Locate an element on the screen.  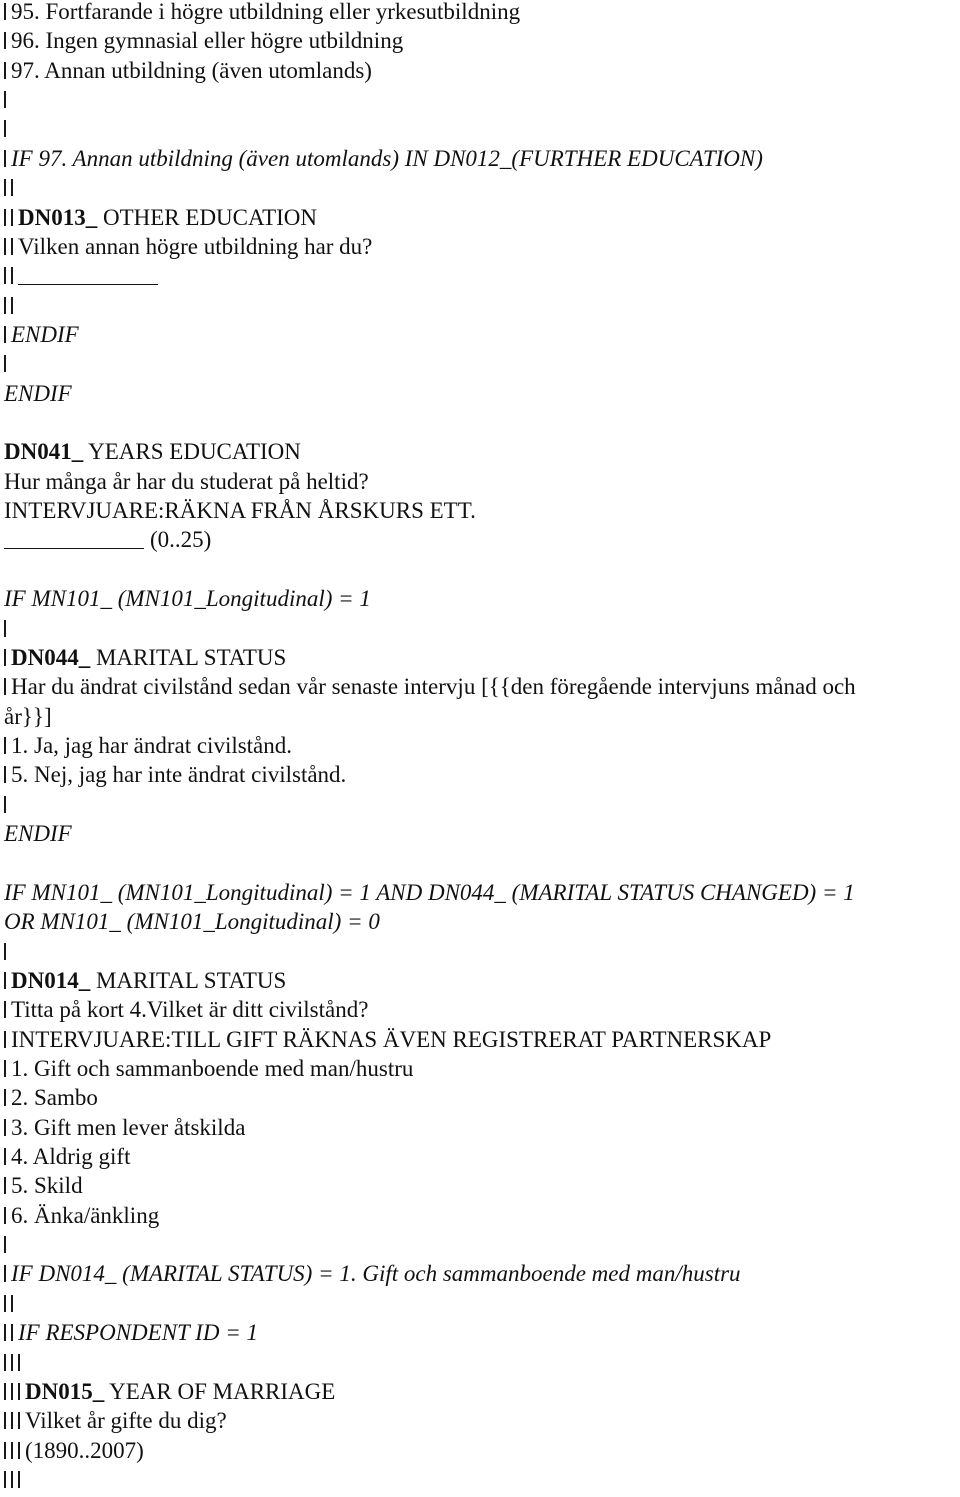
document-line: 6. Änka/änkling is located at coordinates (482, 1215).